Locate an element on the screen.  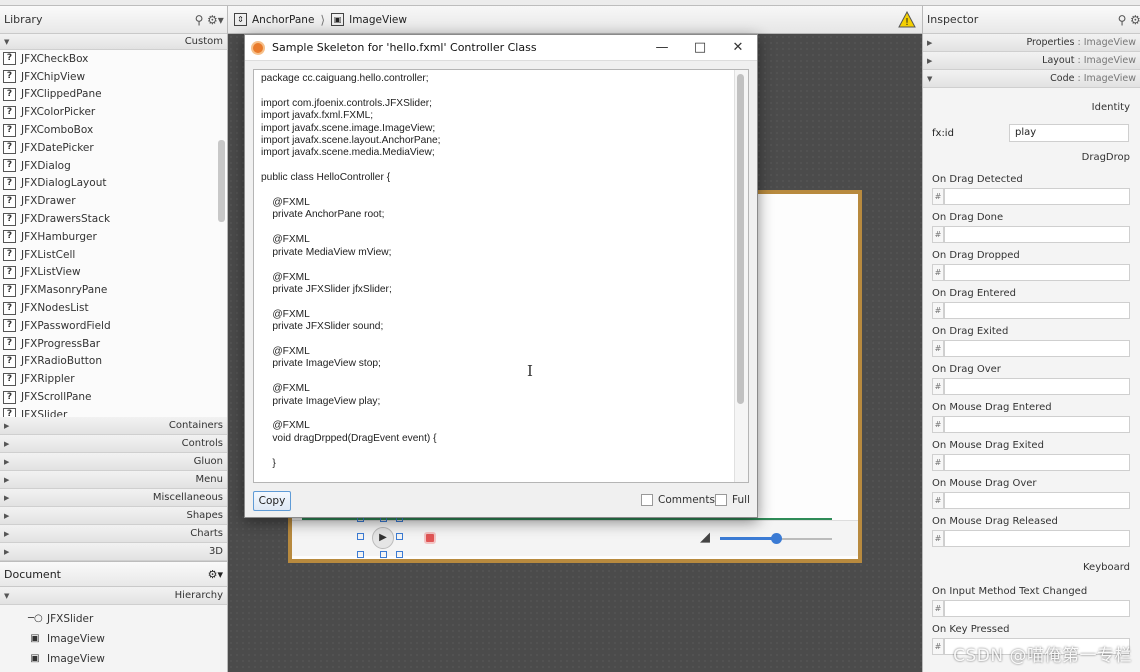
inspector-section-layout: ▶ Layout : ImageView is located at coordinates (1031, 61).